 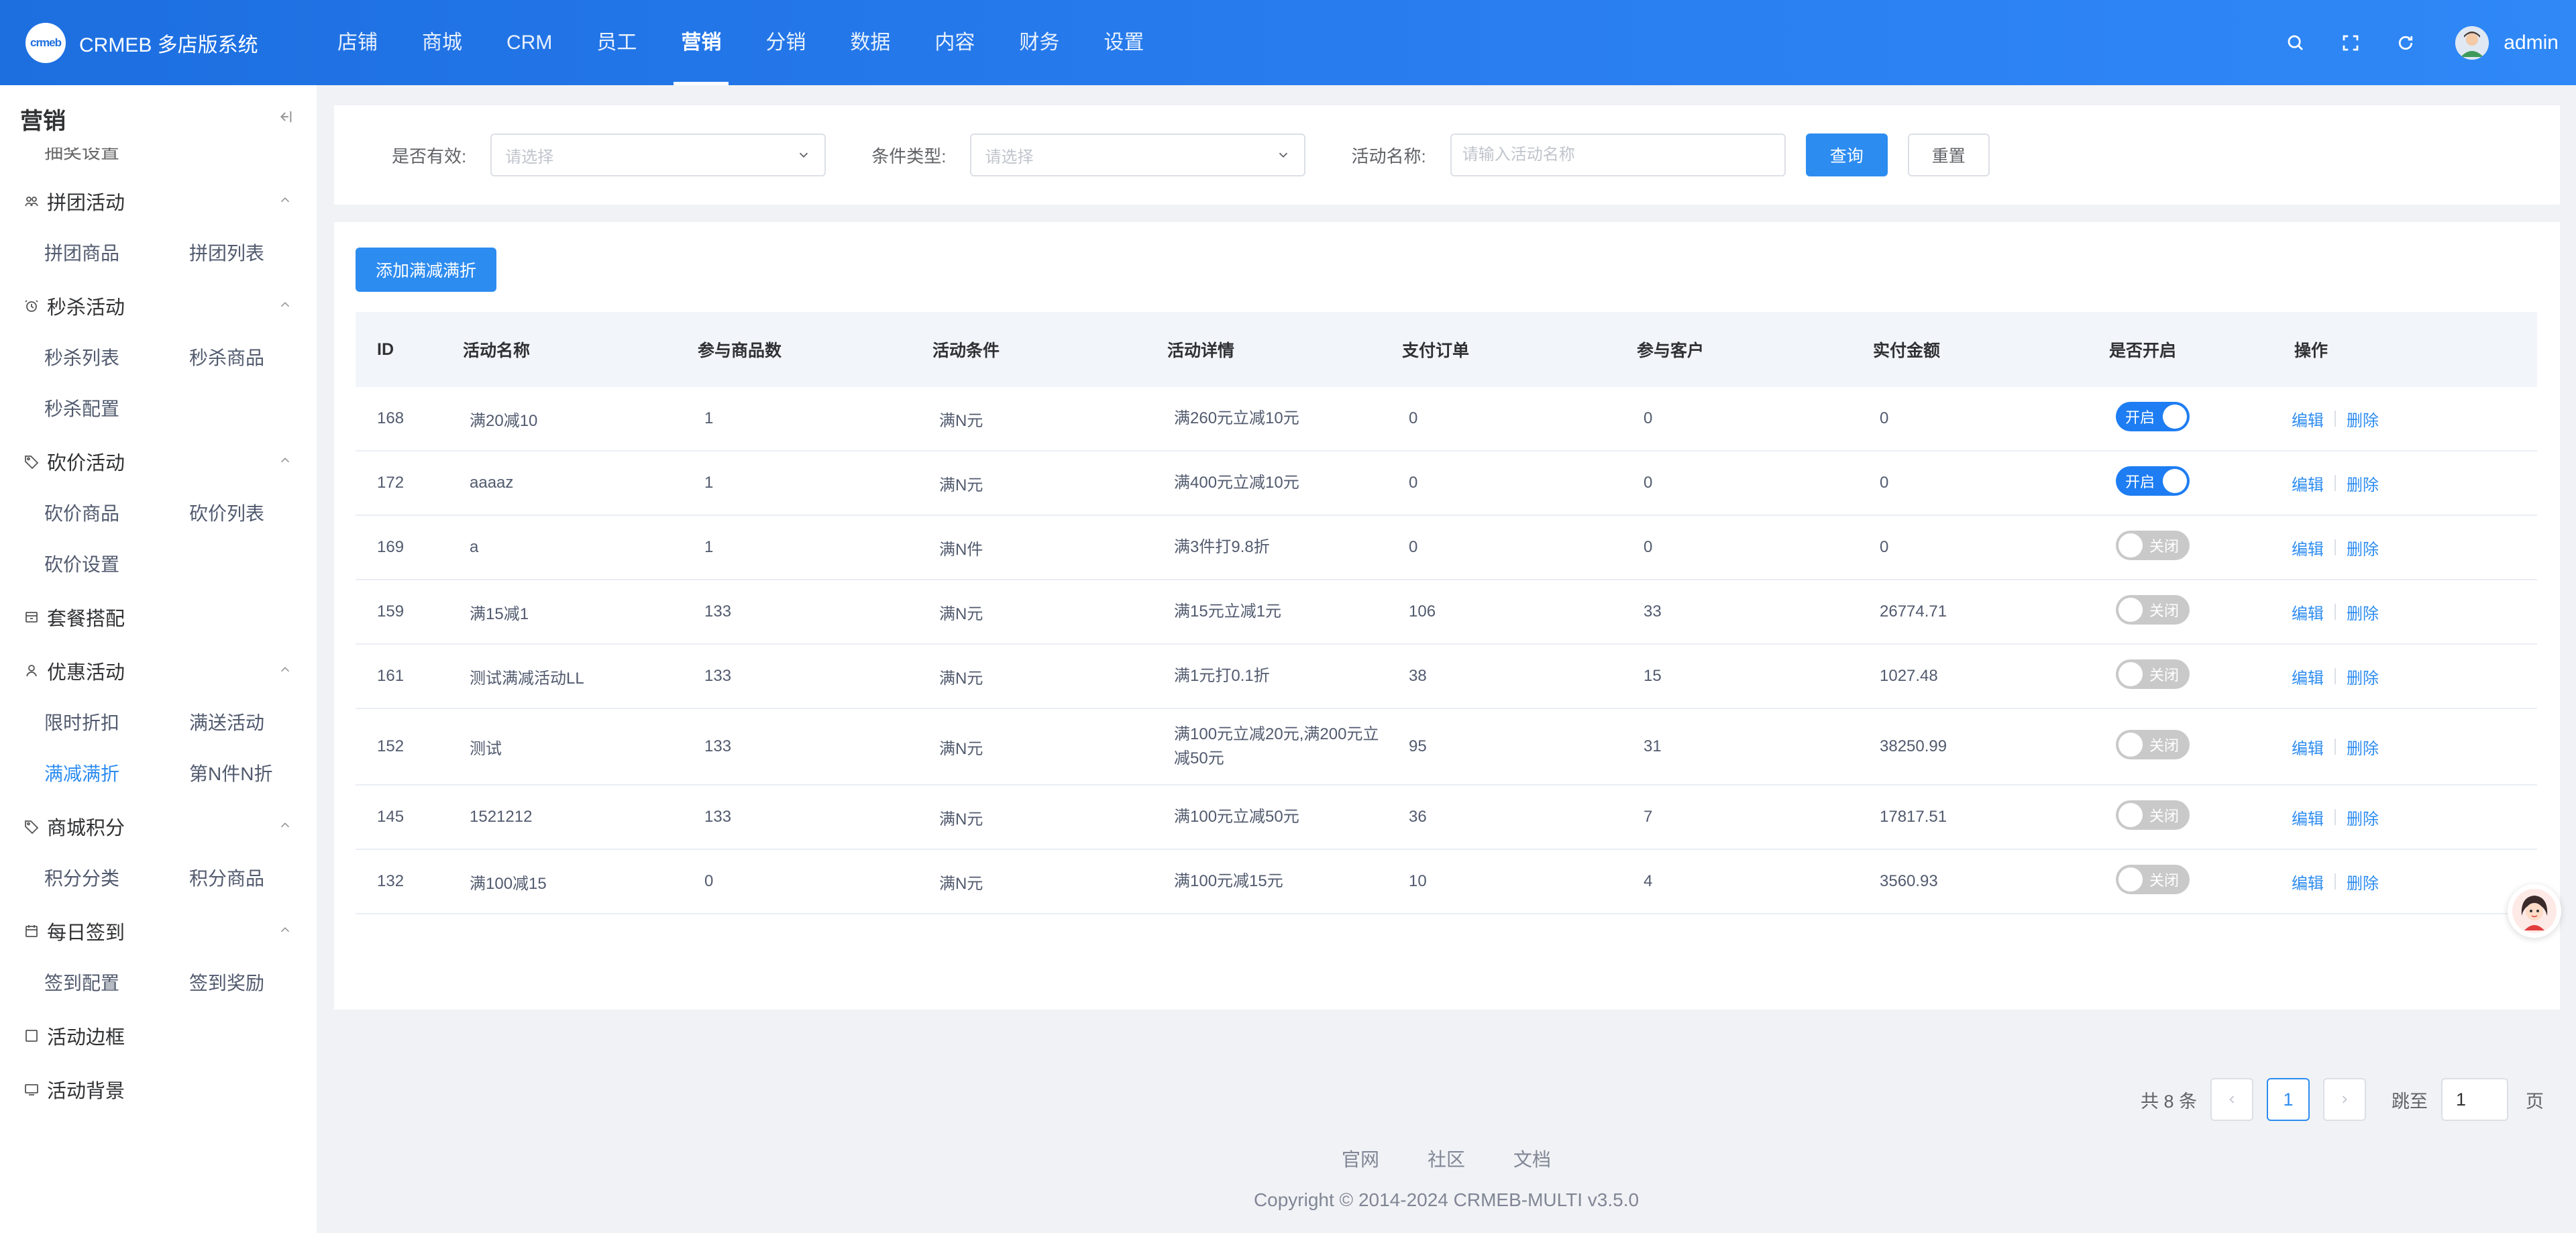 I want to click on sidebar-item: 拼团商品, so click(x=116, y=254).